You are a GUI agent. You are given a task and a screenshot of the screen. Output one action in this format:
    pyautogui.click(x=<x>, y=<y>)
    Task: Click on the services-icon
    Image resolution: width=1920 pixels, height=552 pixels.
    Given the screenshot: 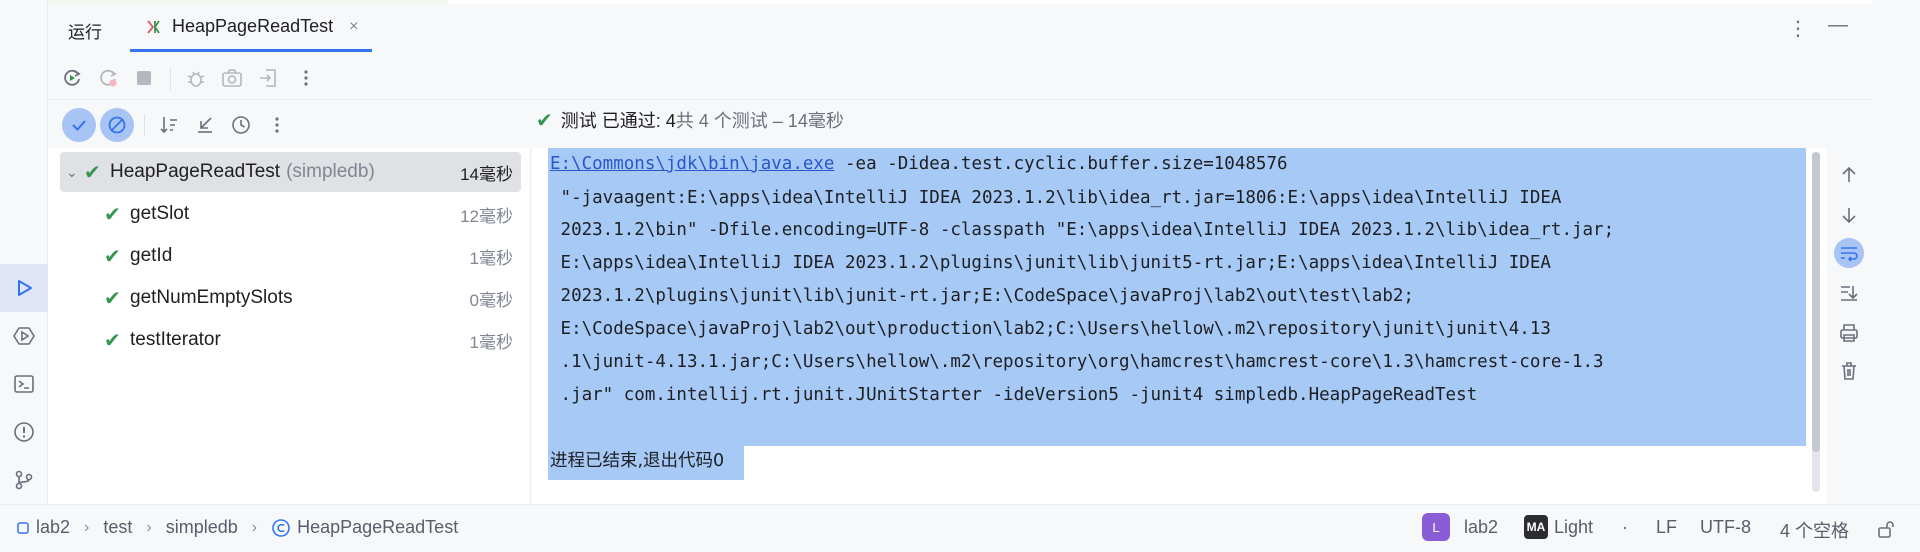 What is the action you would take?
    pyautogui.click(x=24, y=336)
    